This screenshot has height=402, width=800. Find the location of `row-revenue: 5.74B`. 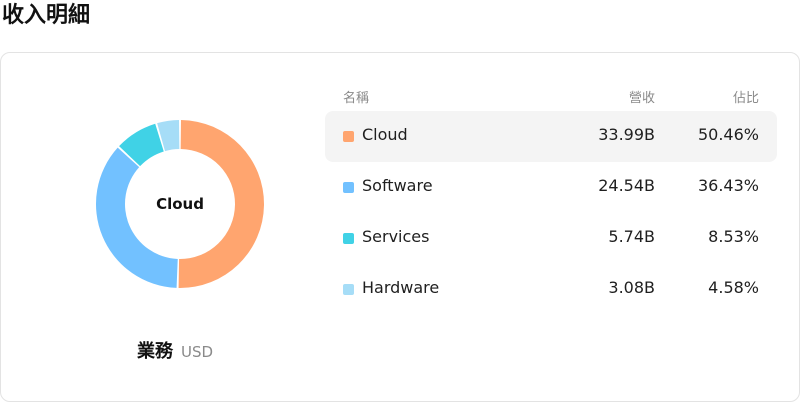

row-revenue: 5.74B is located at coordinates (631, 236).